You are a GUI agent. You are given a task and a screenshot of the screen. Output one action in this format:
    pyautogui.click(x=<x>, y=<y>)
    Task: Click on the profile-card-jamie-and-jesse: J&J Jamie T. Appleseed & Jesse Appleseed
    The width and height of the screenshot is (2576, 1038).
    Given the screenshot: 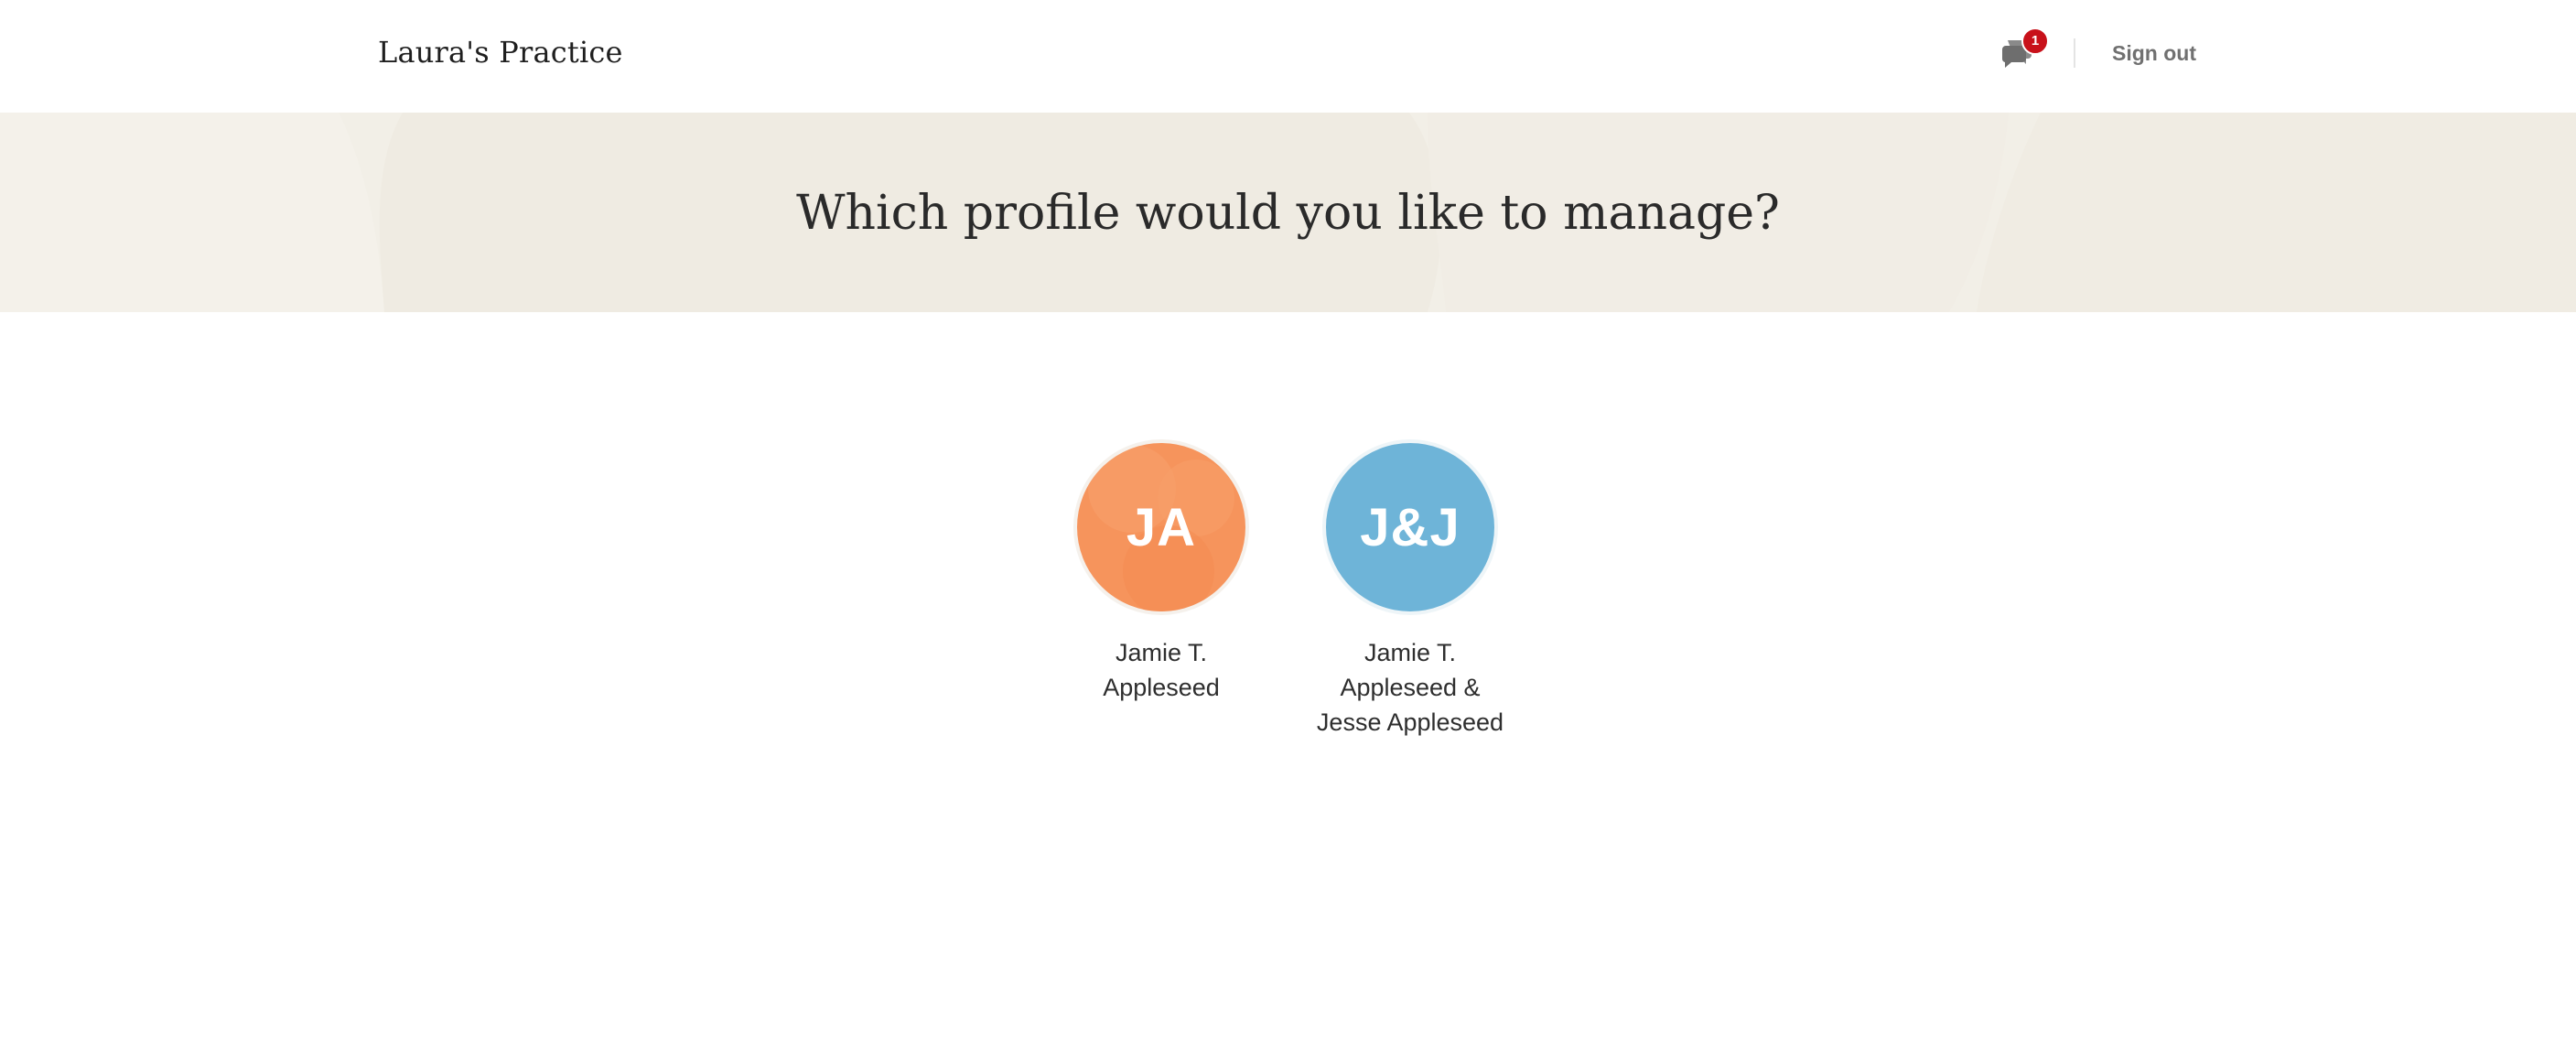 What is the action you would take?
    pyautogui.click(x=1410, y=589)
    